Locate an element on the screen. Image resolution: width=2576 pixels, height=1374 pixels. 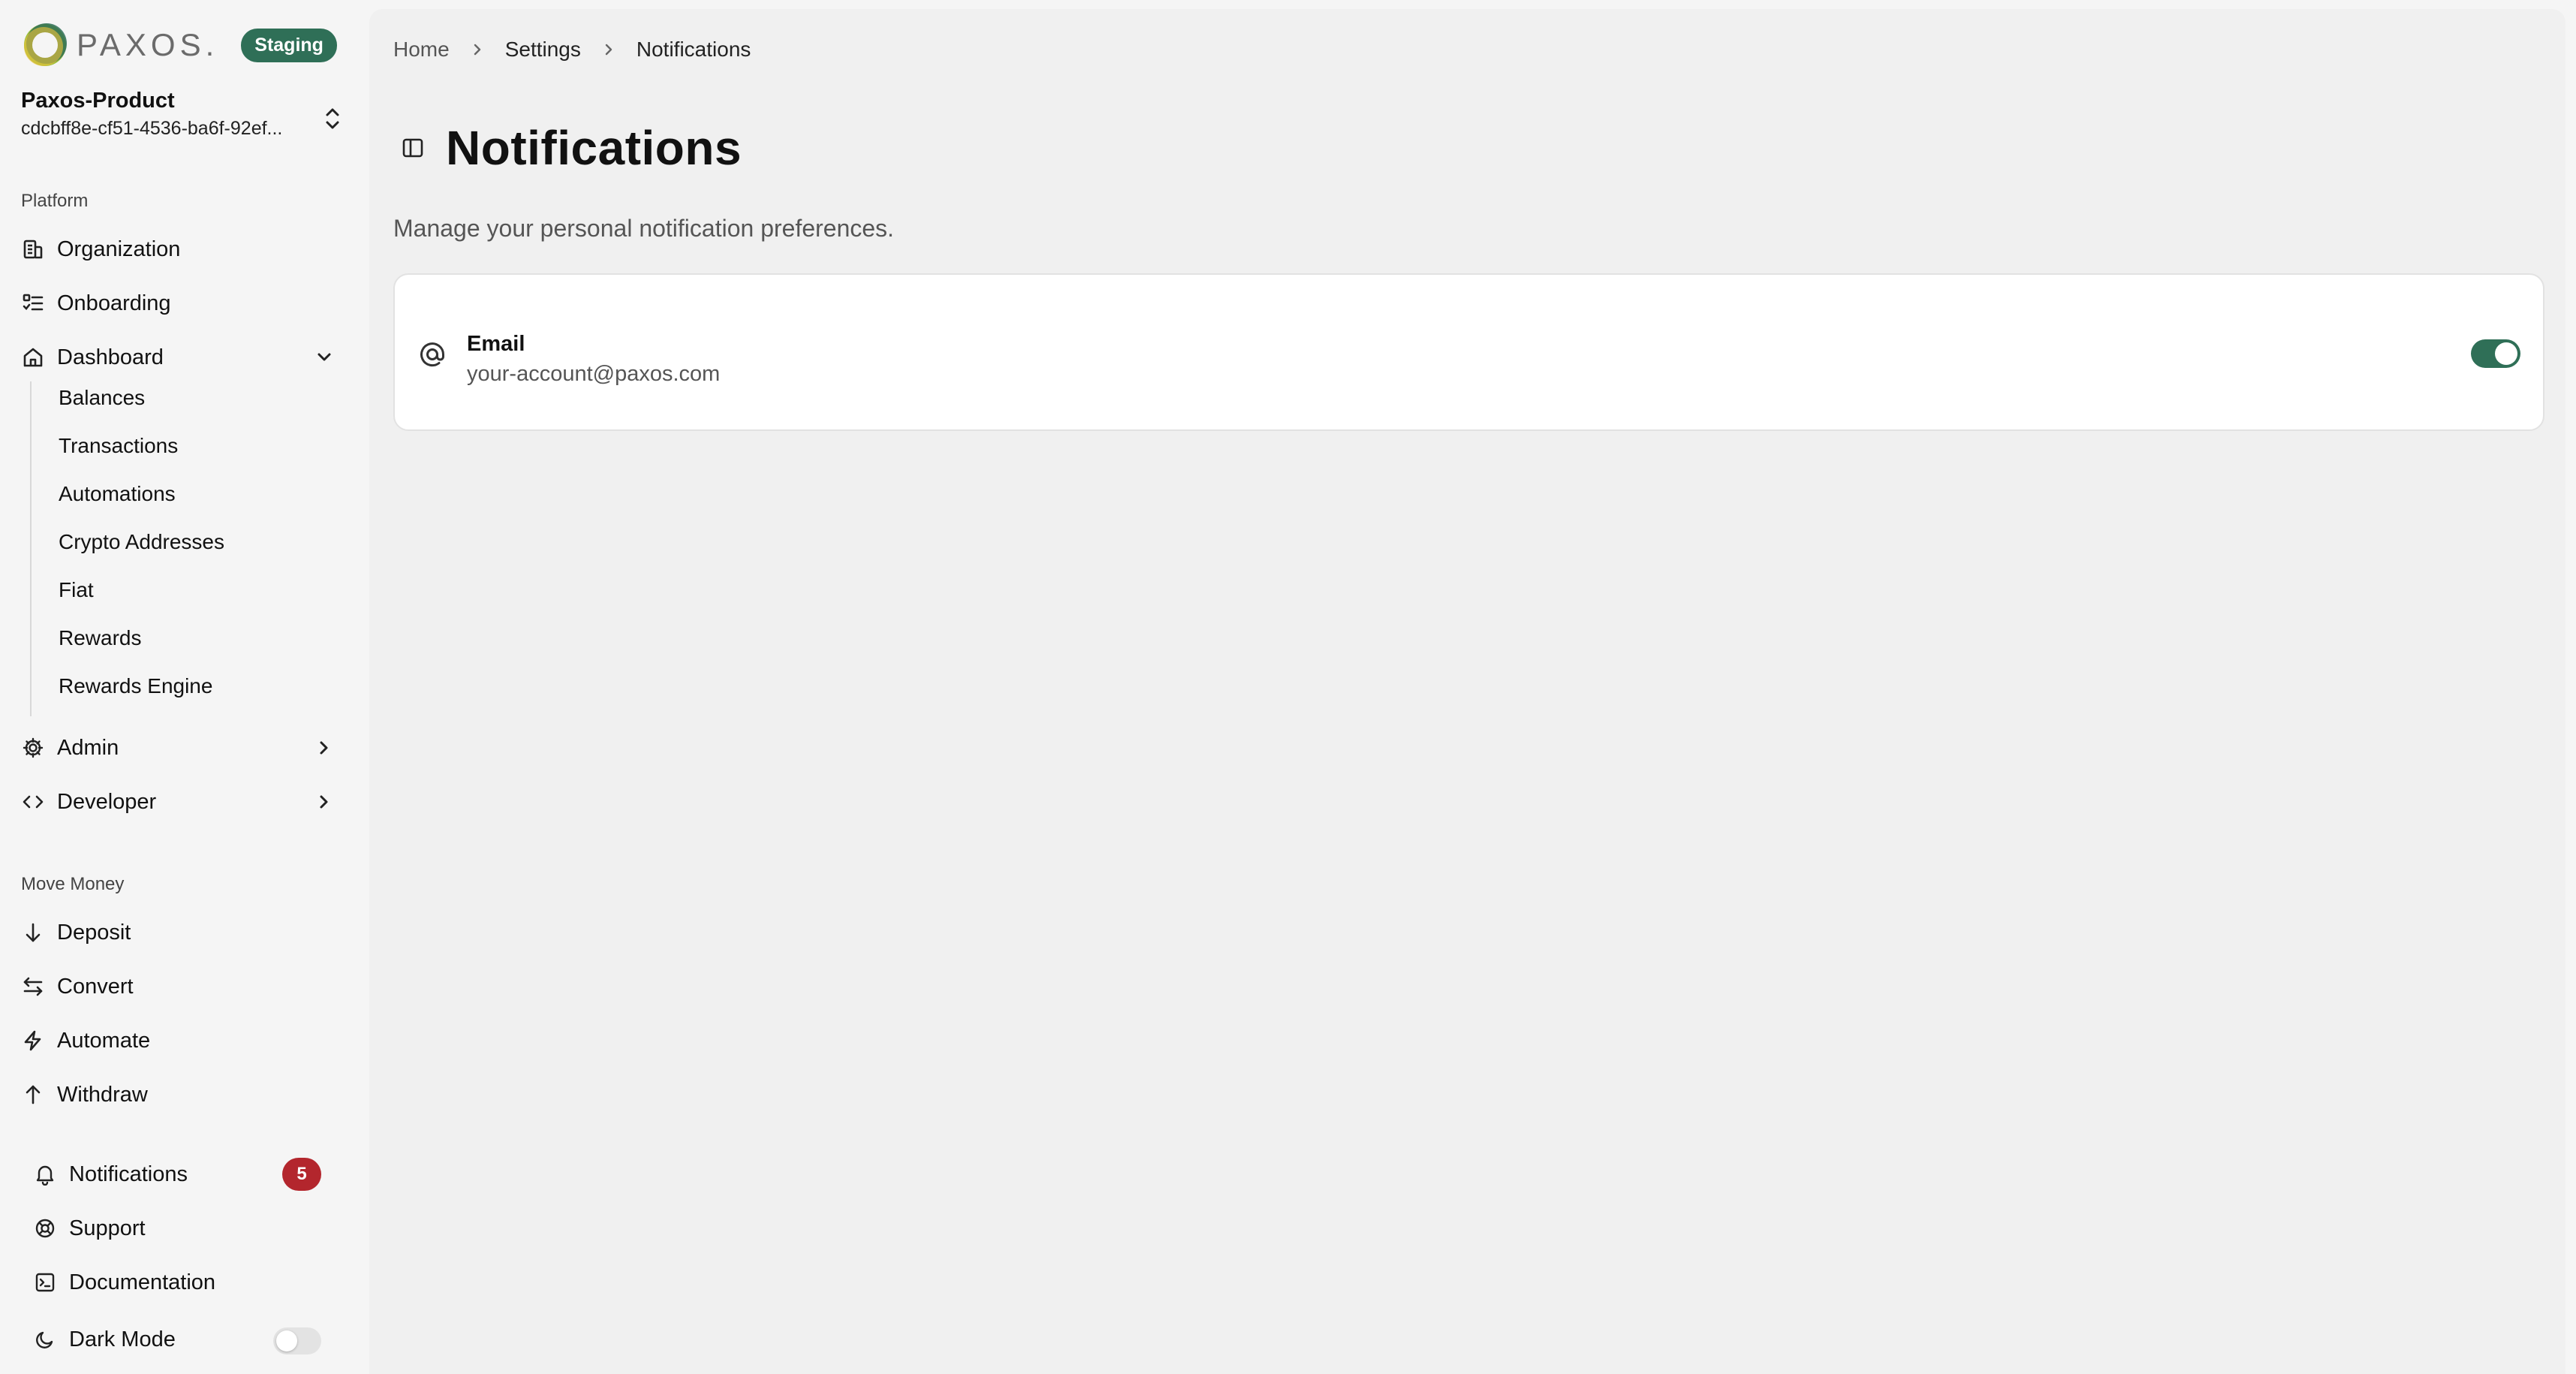
chevrons-up-down-icon is located at coordinates (332, 119).